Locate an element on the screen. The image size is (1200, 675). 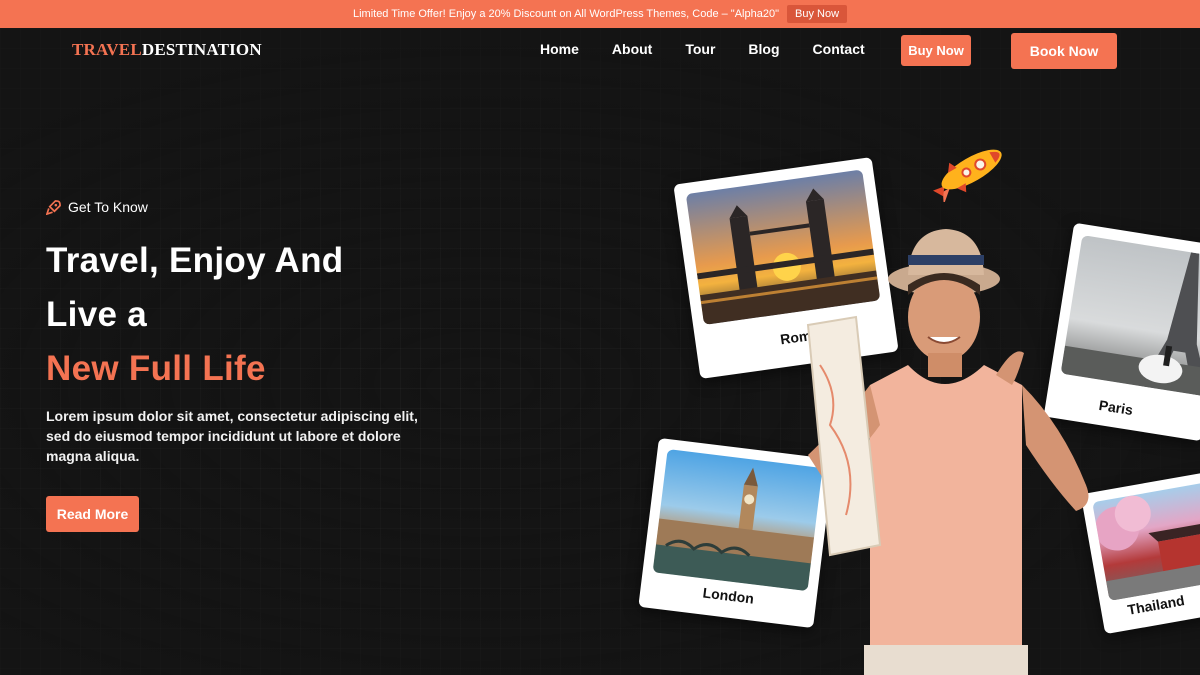
read-more-button: Read More is located at coordinates (92, 514).